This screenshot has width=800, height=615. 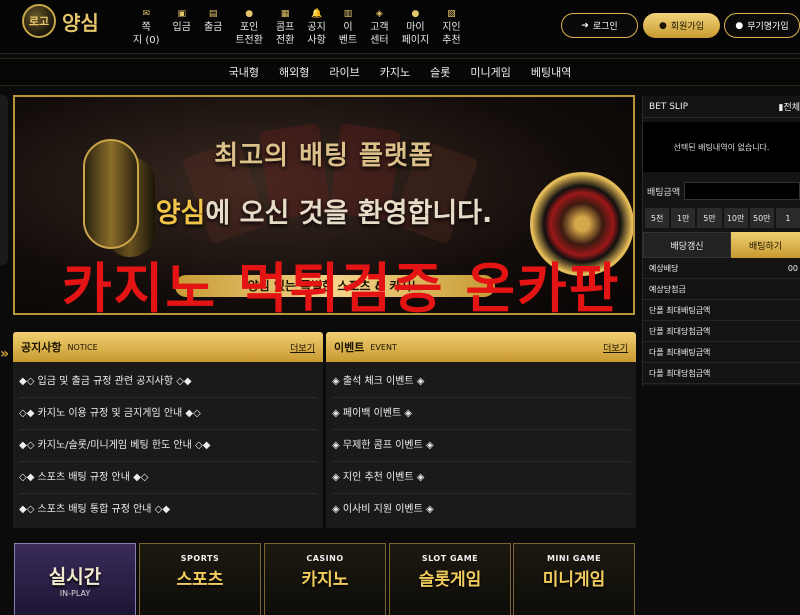 I want to click on nav-label: 지 (0), so click(x=146, y=40).